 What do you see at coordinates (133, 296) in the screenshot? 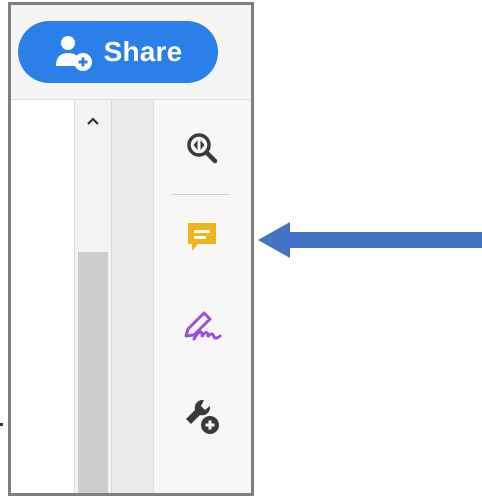
I see `panel-gutter` at bounding box center [133, 296].